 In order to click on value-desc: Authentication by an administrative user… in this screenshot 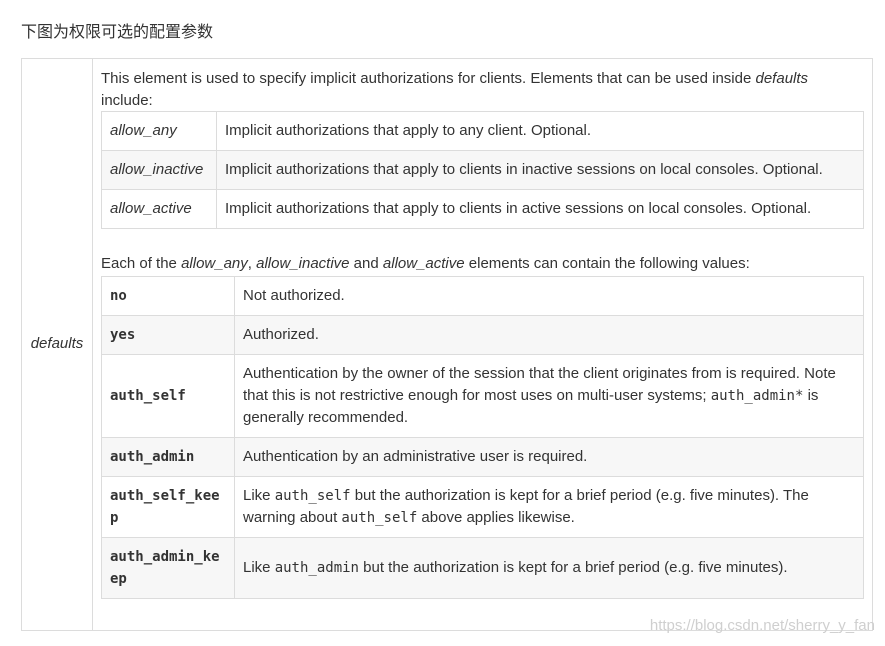, I will do `click(549, 457)`.